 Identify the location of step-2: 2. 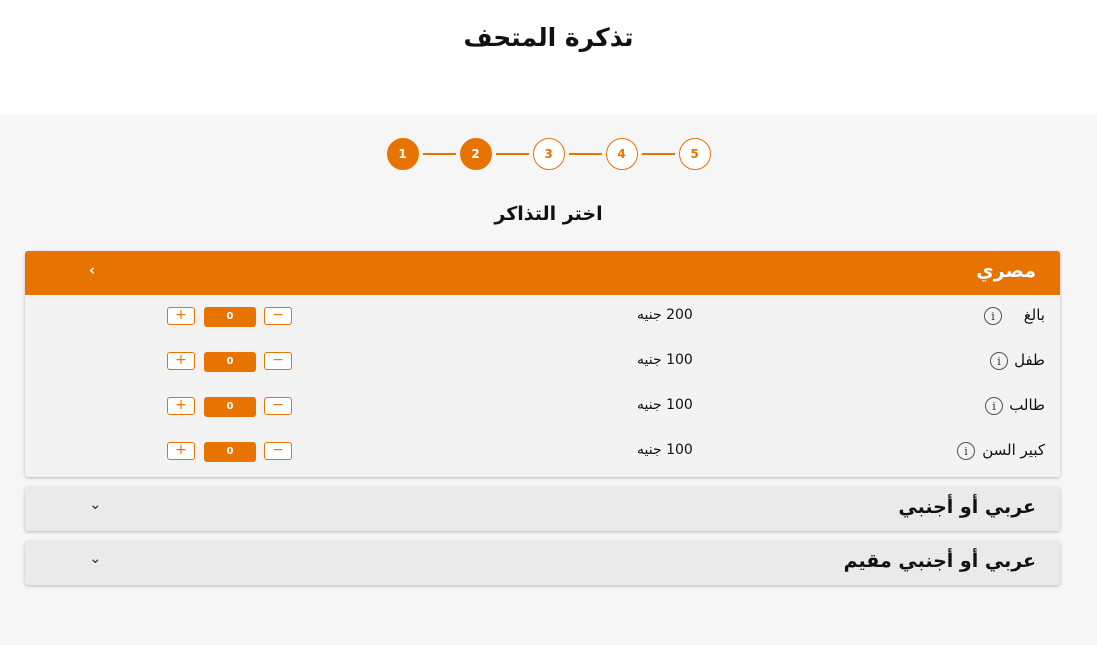
(475, 154).